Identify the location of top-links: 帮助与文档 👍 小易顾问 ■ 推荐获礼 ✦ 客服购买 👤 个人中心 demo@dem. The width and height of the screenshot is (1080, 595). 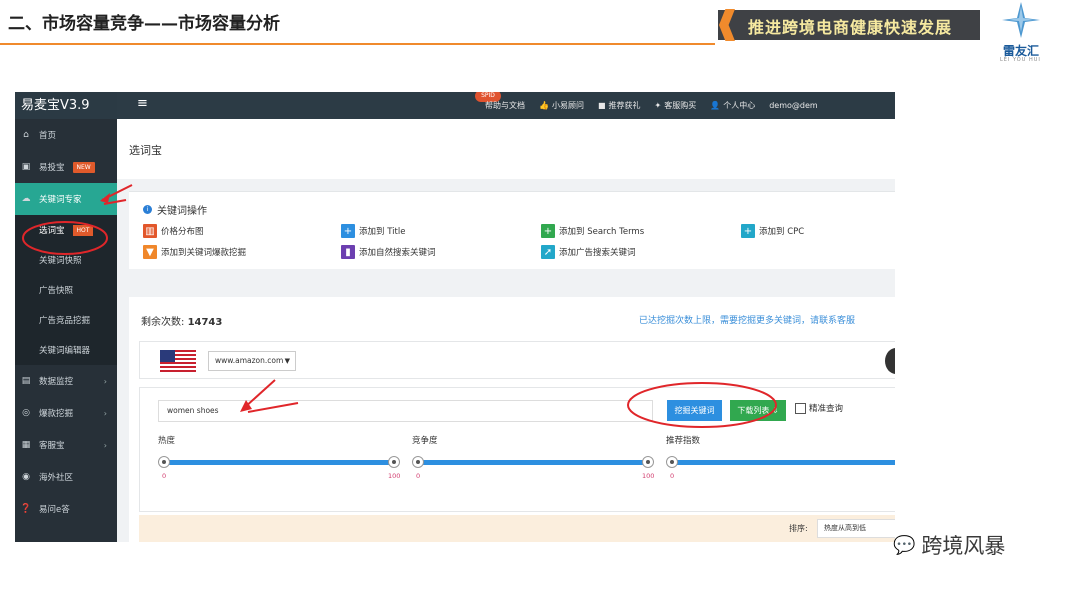
(651, 105).